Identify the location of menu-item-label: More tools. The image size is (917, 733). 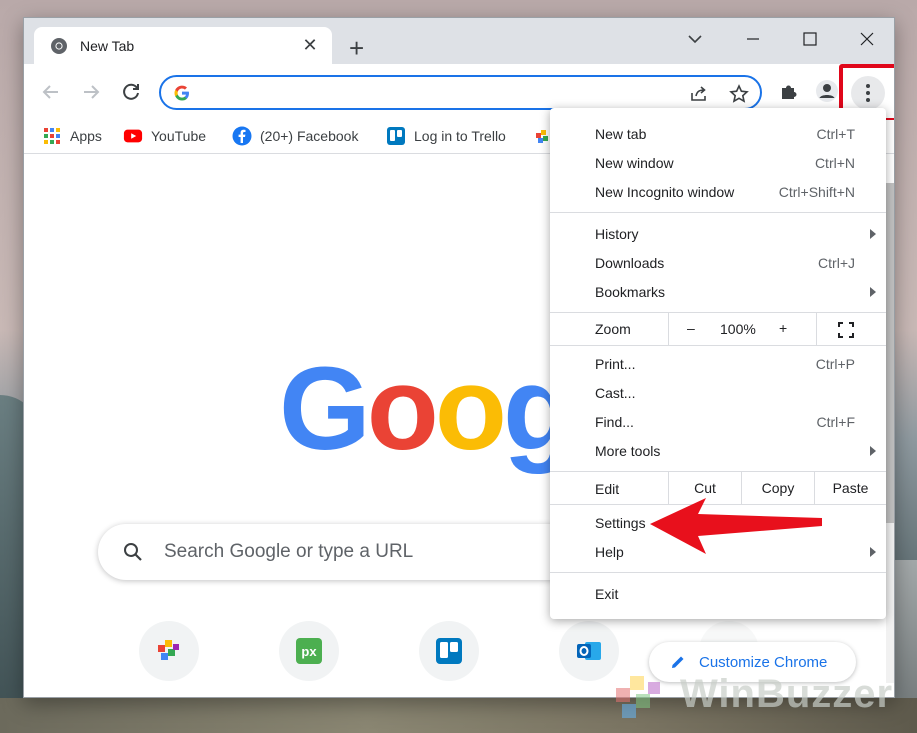
(628, 451).